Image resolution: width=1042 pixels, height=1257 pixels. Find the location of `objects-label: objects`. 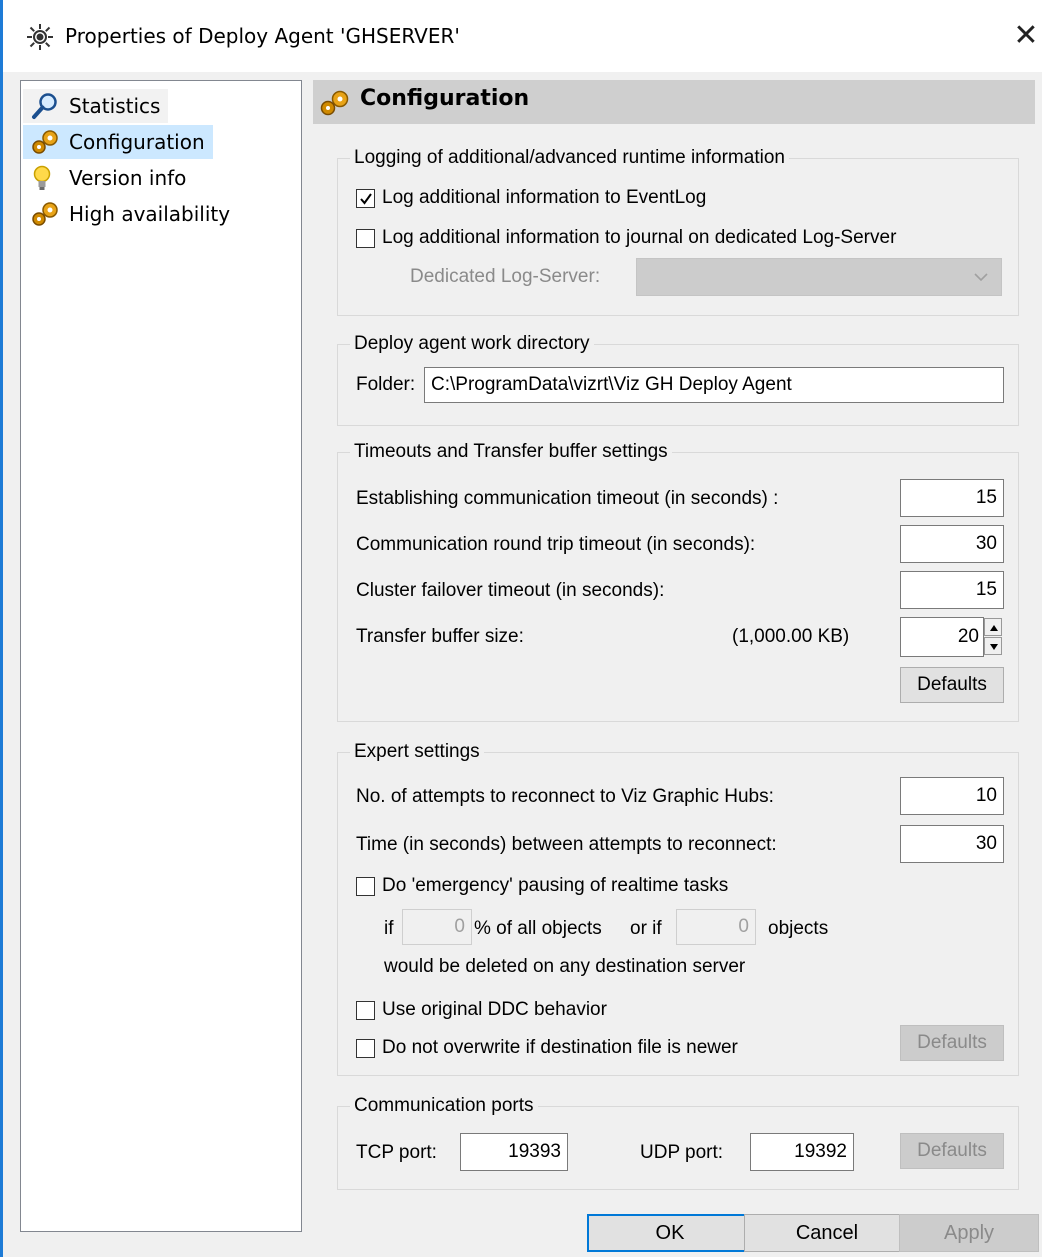

objects-label: objects is located at coordinates (798, 928).